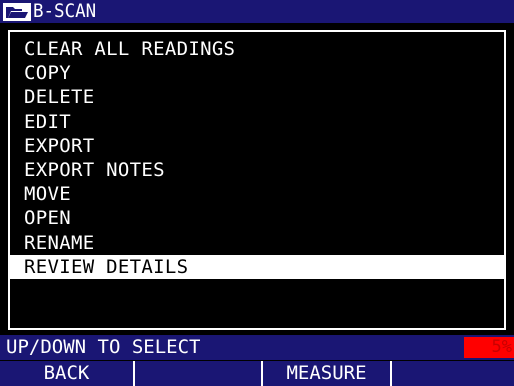  I want to click on menu-item-move: MOVE, so click(257, 194).